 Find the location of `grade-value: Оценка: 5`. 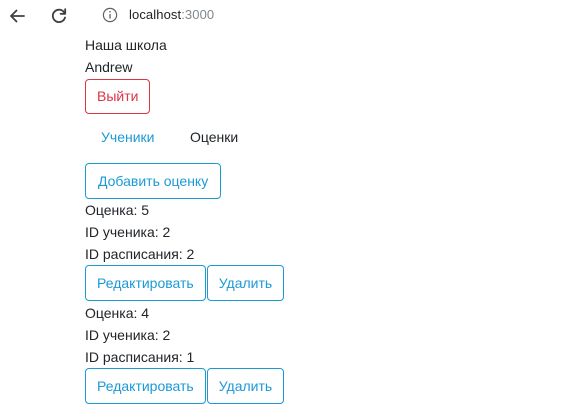

grade-value: Оценка: 5 is located at coordinates (117, 210).